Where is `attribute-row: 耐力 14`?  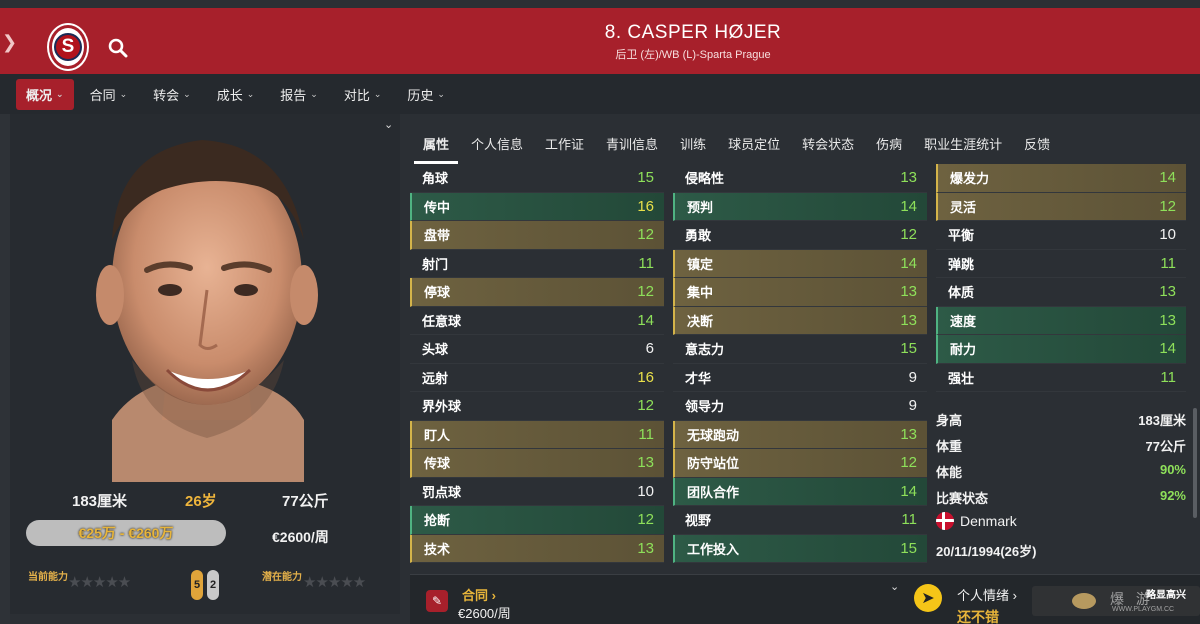 attribute-row: 耐力 14 is located at coordinates (1061, 349).